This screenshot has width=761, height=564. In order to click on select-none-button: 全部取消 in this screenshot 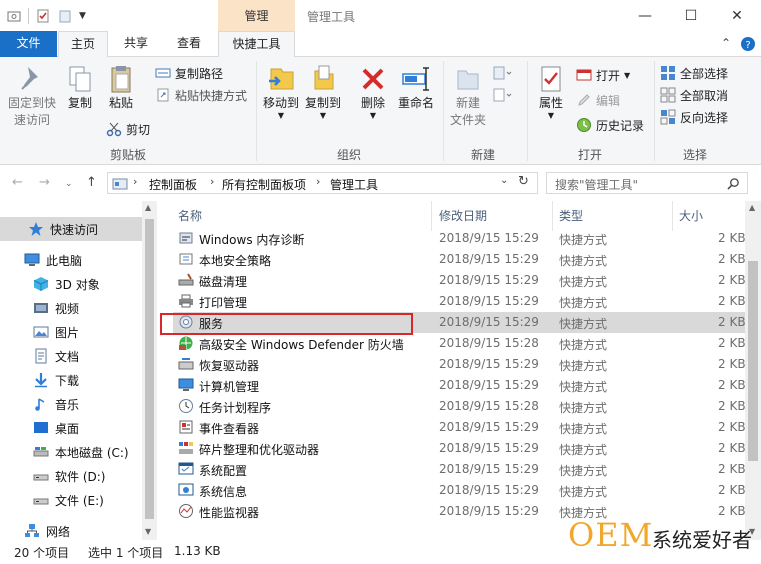, I will do `click(694, 95)`.